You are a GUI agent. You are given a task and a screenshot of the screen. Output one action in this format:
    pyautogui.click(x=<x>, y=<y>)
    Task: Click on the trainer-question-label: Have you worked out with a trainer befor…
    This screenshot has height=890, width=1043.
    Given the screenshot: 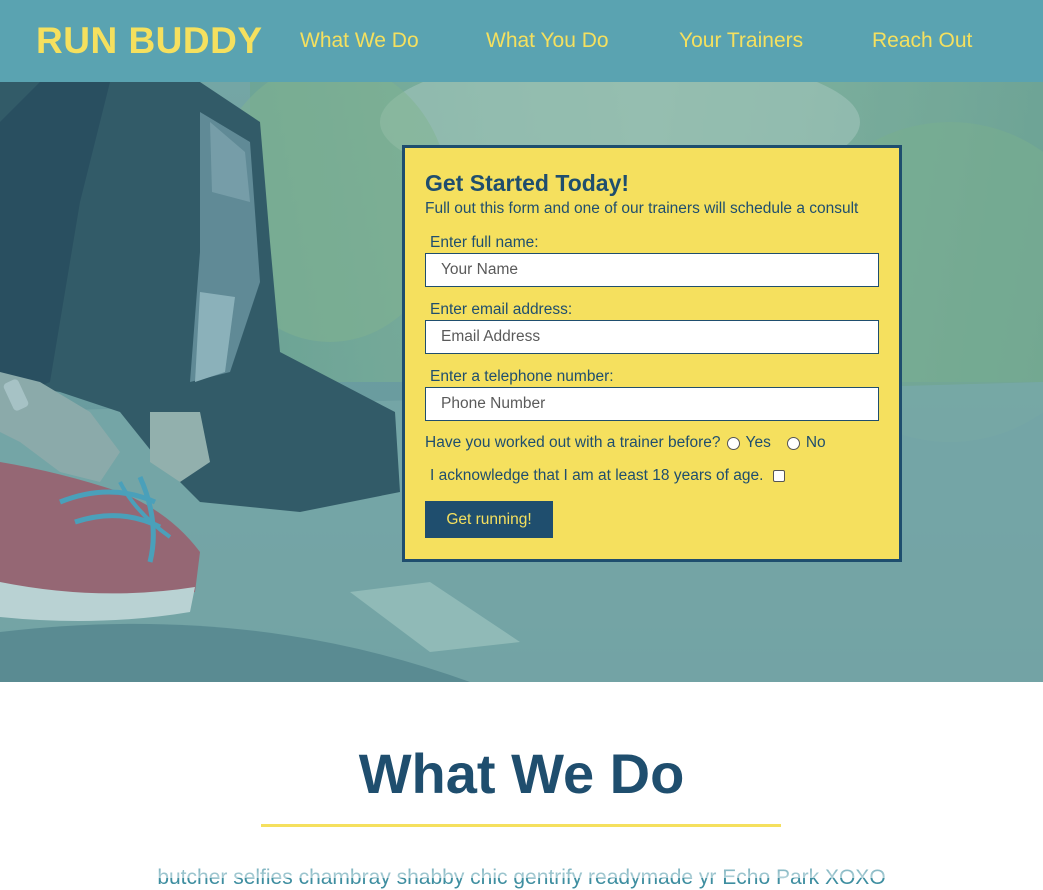 What is the action you would take?
    pyautogui.click(x=573, y=442)
    